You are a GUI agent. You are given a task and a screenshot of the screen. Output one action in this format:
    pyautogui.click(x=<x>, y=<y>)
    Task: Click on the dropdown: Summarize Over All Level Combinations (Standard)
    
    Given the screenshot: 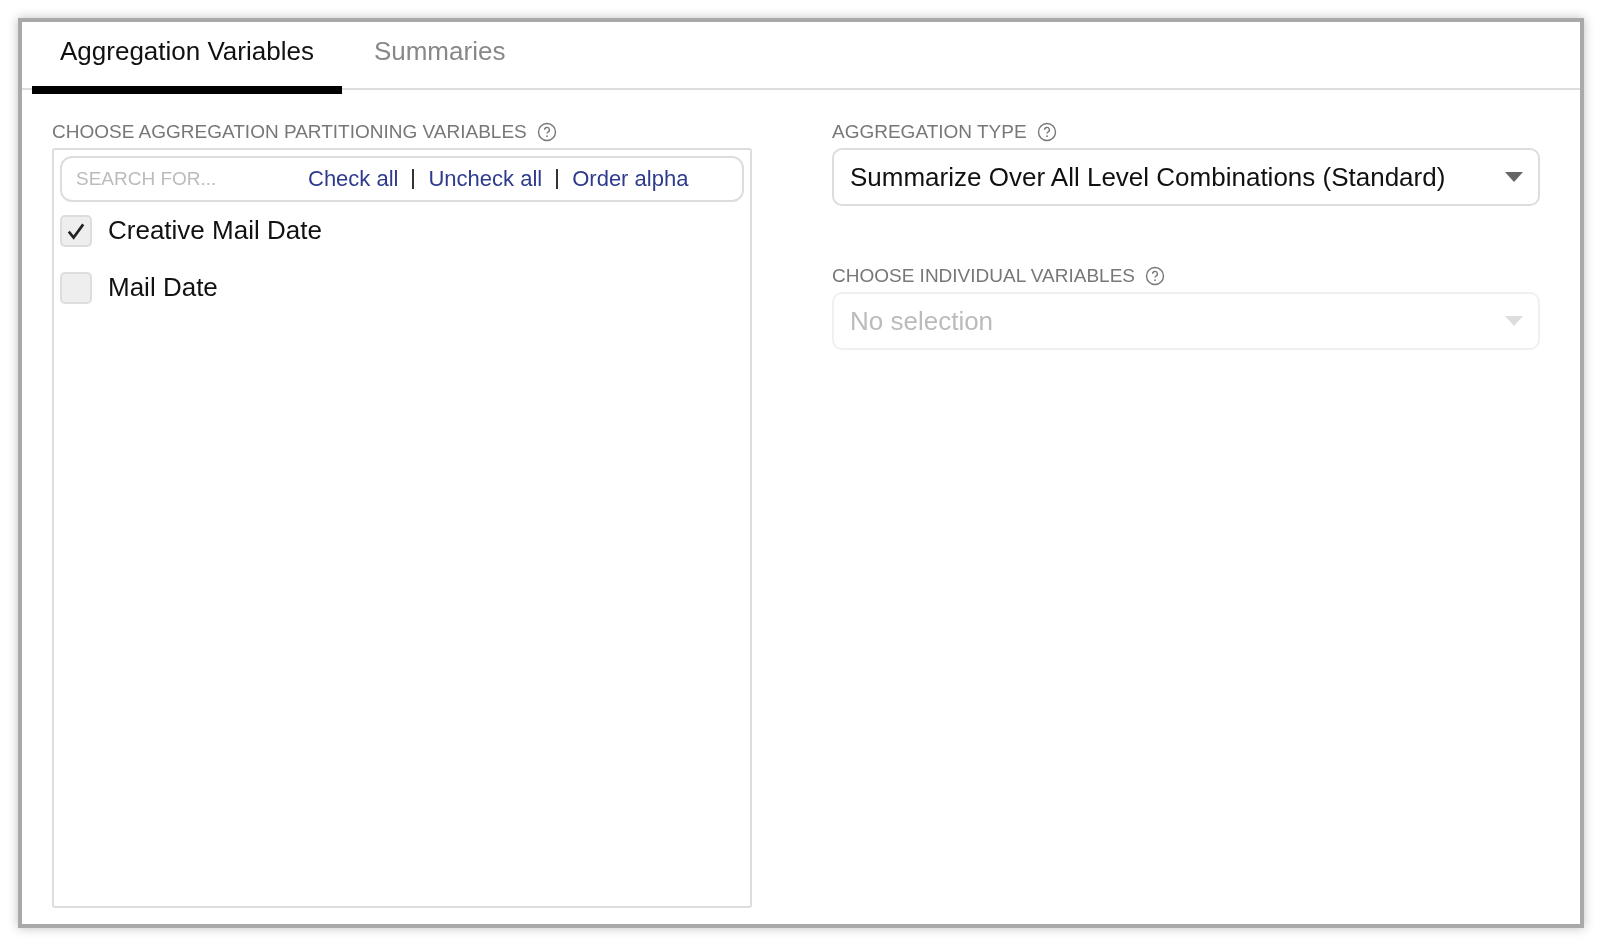 What is the action you would take?
    pyautogui.click(x=1186, y=177)
    